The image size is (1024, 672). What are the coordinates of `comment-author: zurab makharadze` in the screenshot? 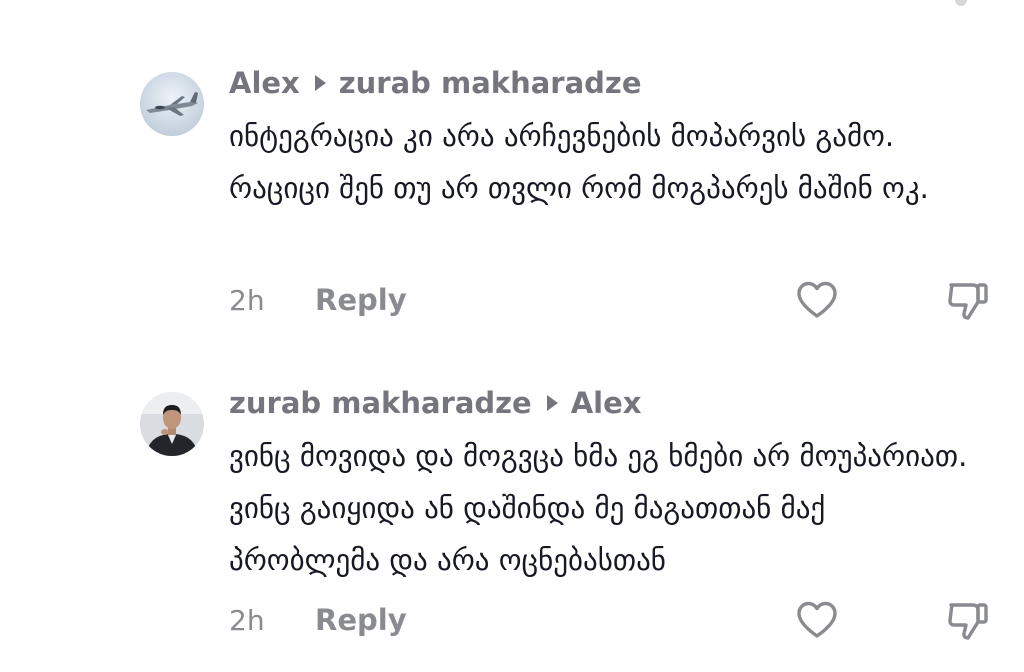 It's located at (380, 403).